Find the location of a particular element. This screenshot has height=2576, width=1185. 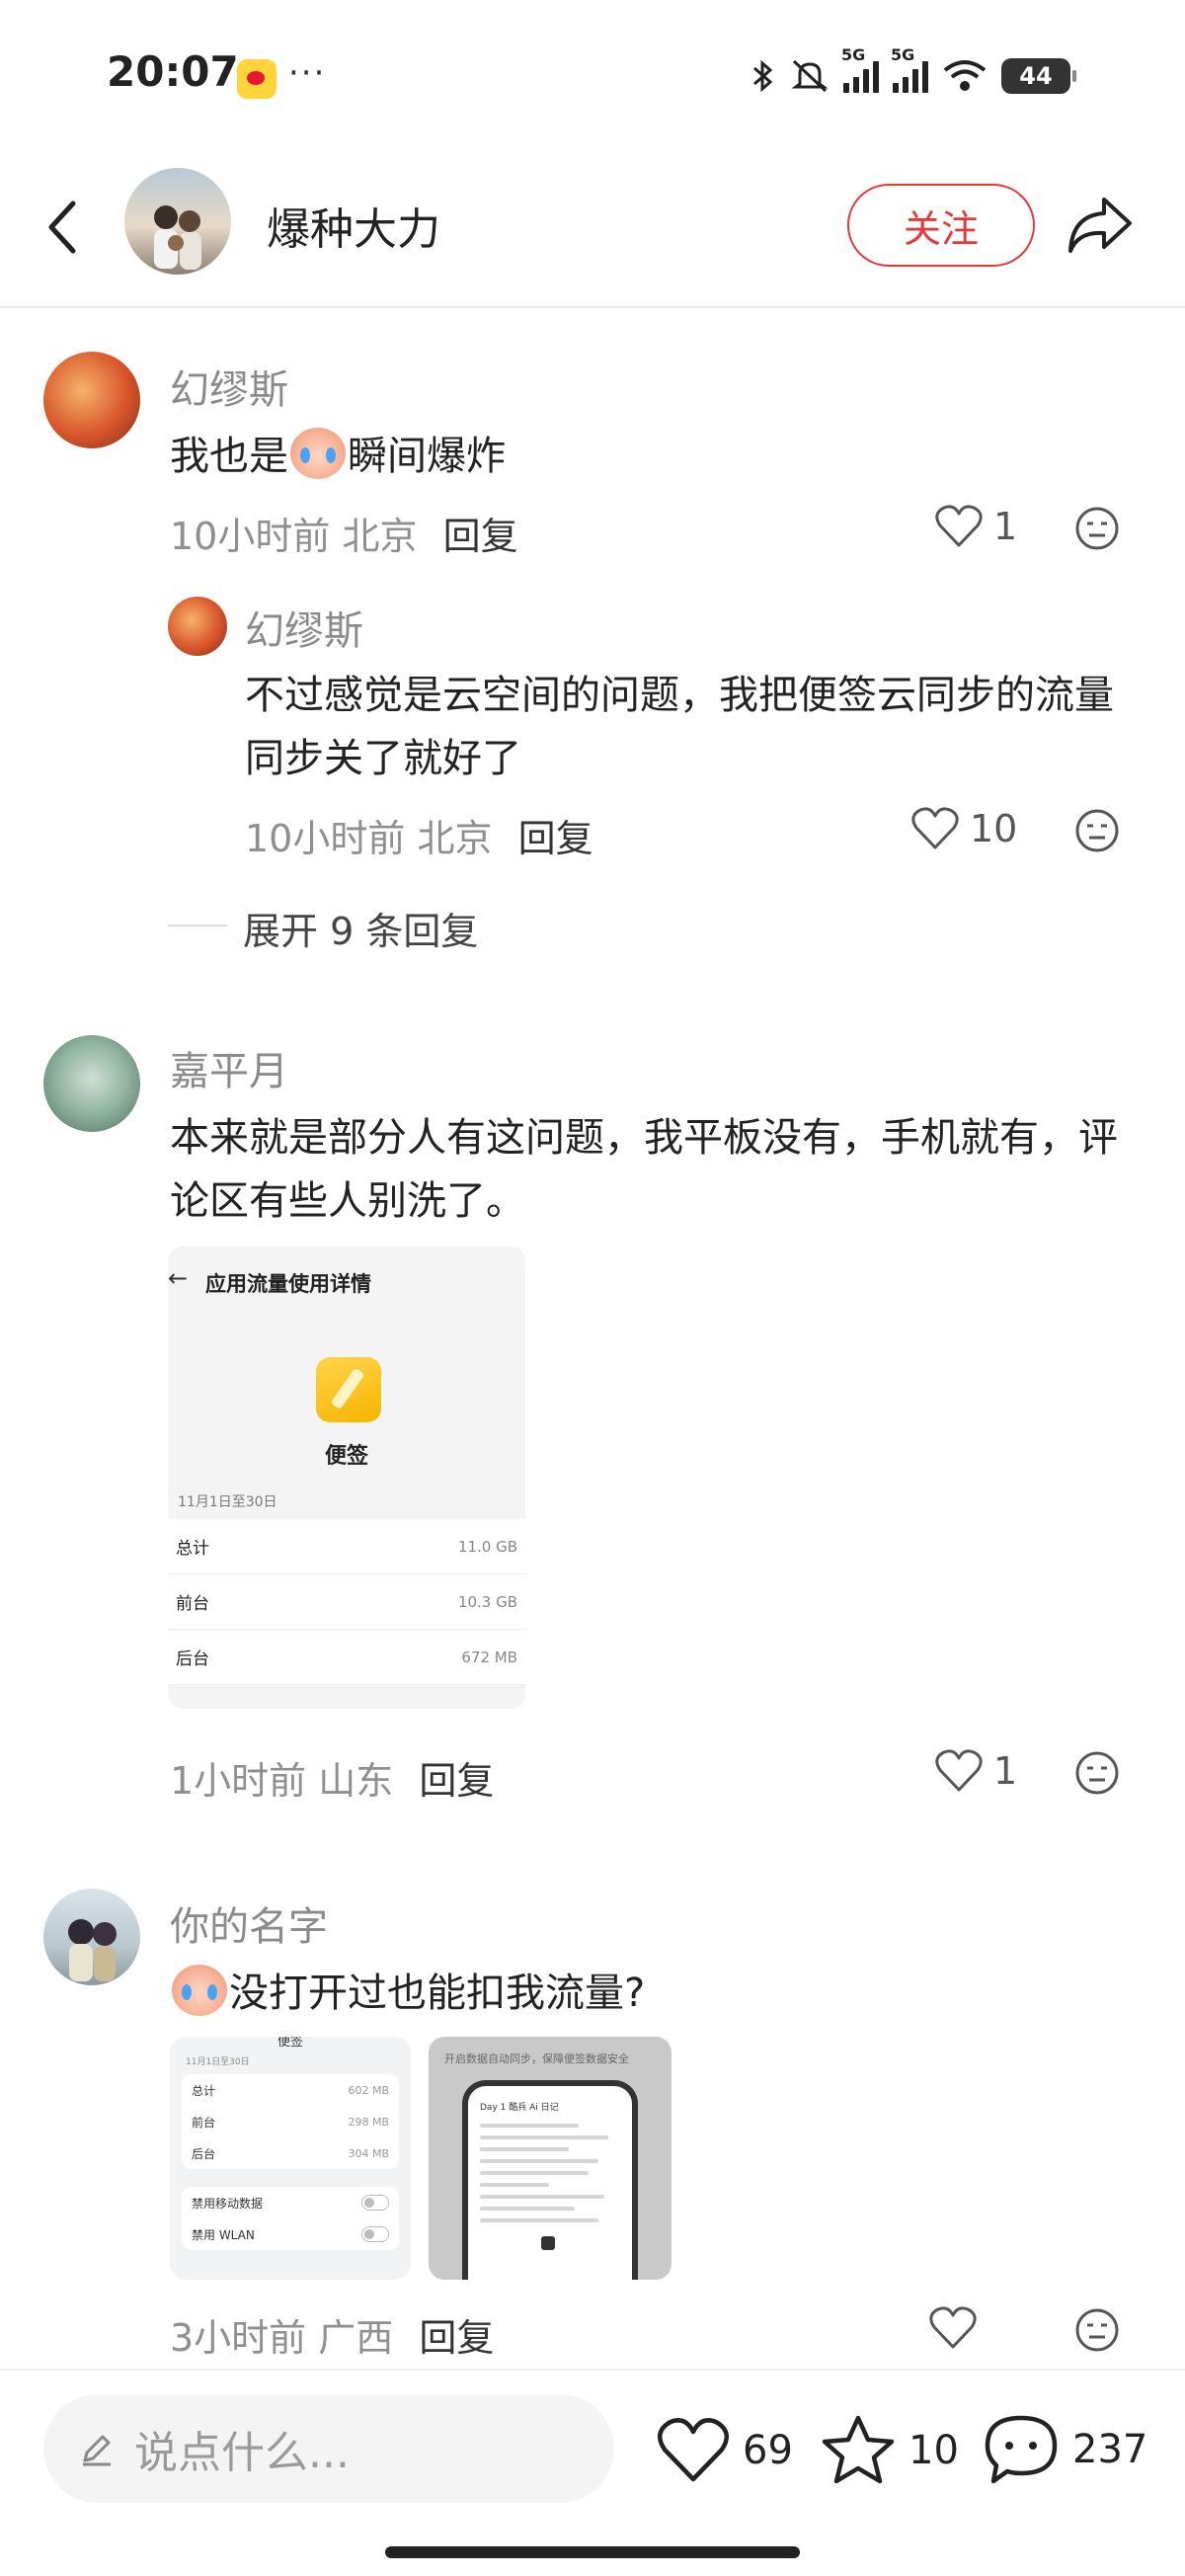

comment-location: 广西 is located at coordinates (356, 2338).